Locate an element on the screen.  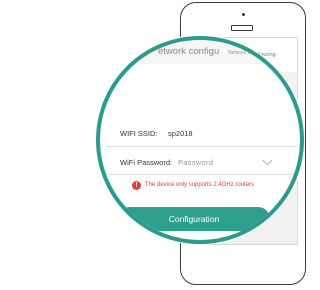
magnified-header-title: etwork configu is located at coordinates (189, 51).